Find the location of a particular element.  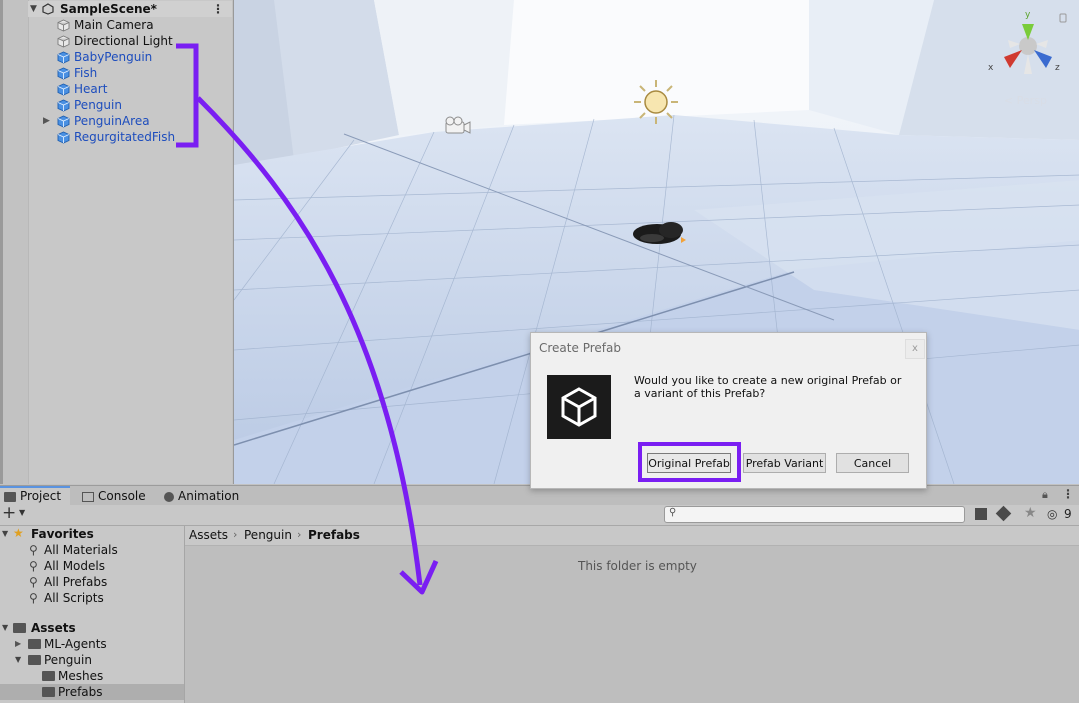

folder-label: Penguin is located at coordinates (68, 660).